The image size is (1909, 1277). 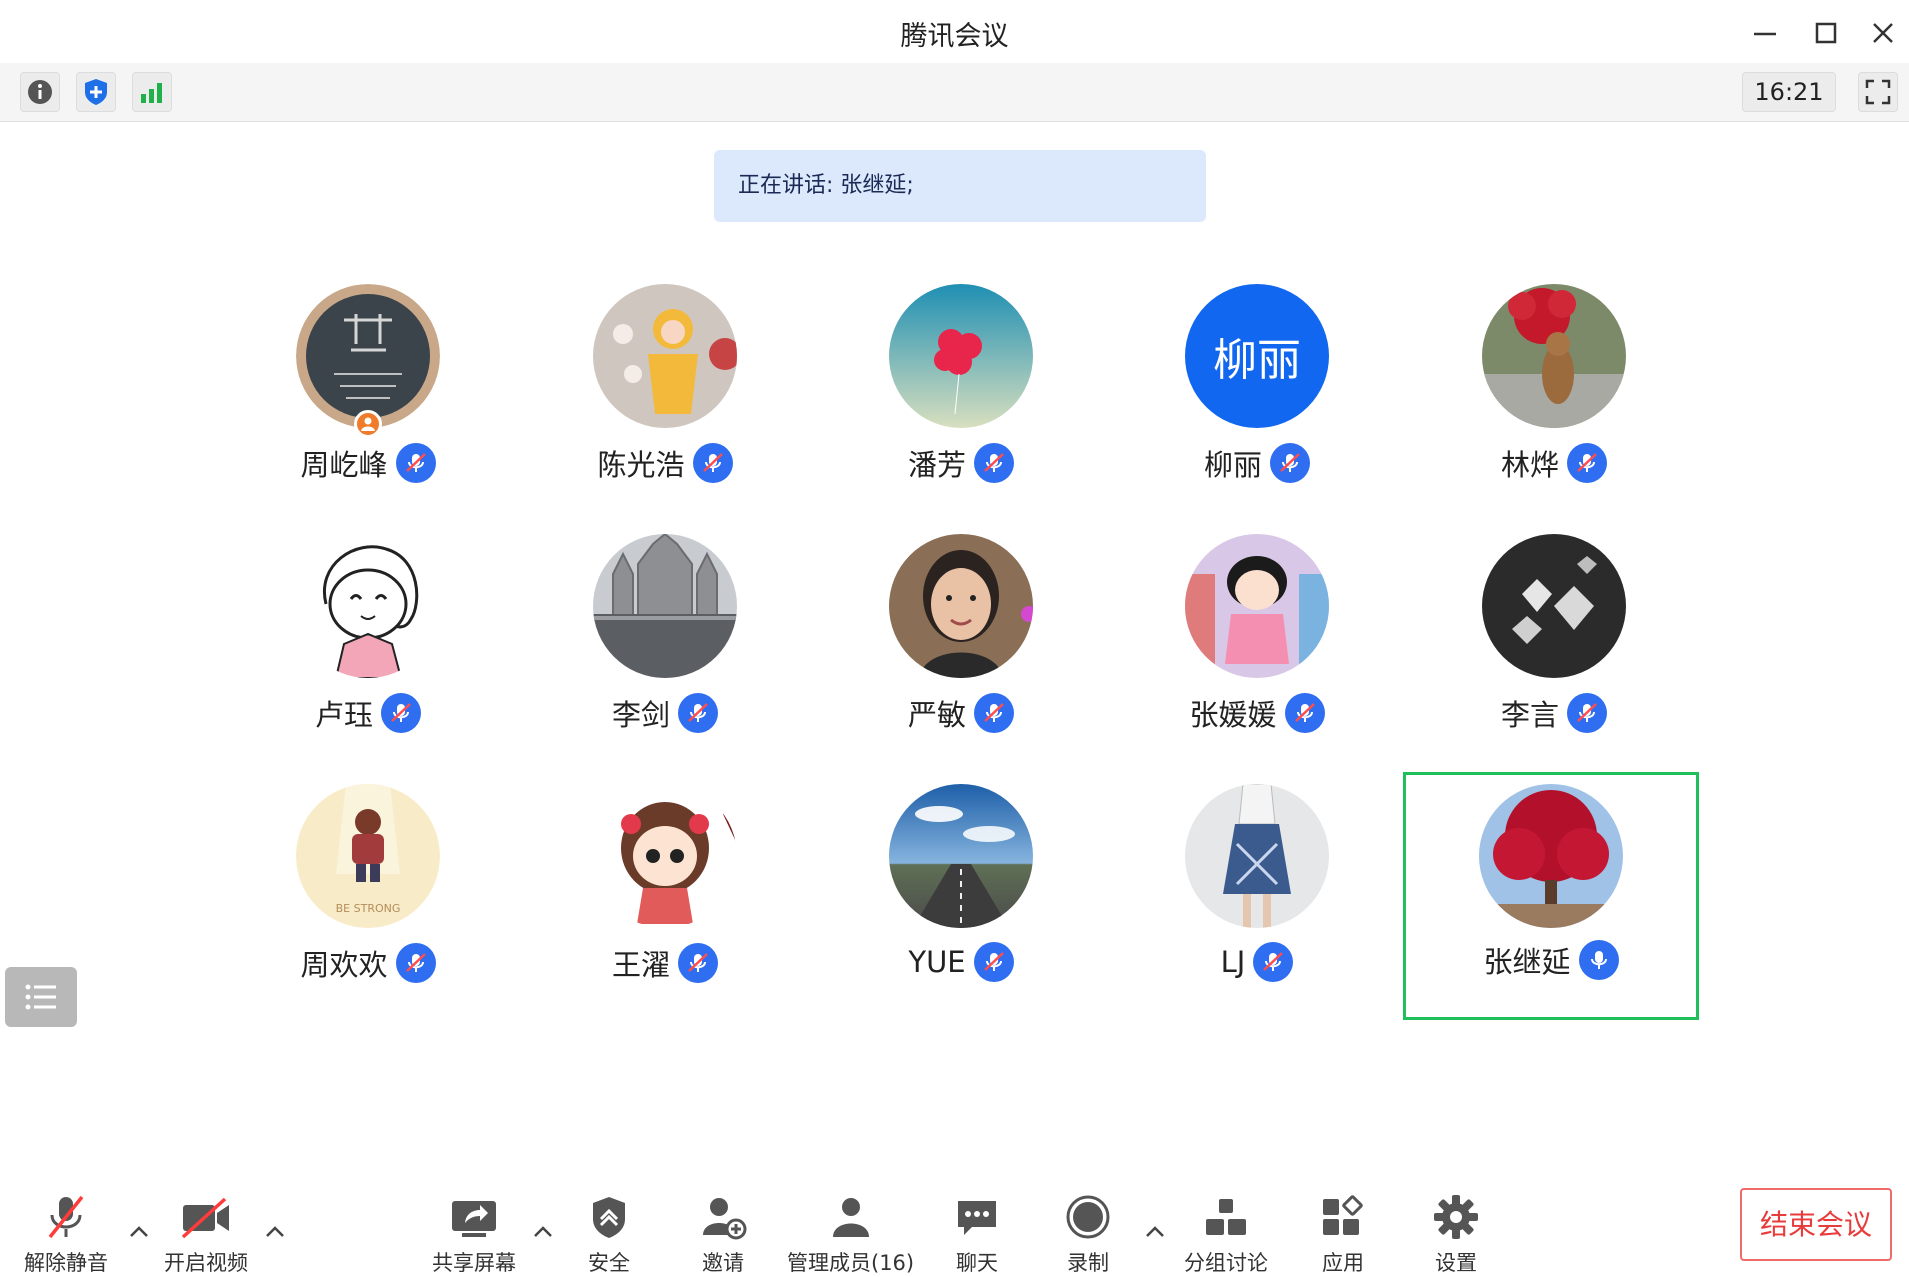 I want to click on unmute-button: 解除静音, so click(x=66, y=1235).